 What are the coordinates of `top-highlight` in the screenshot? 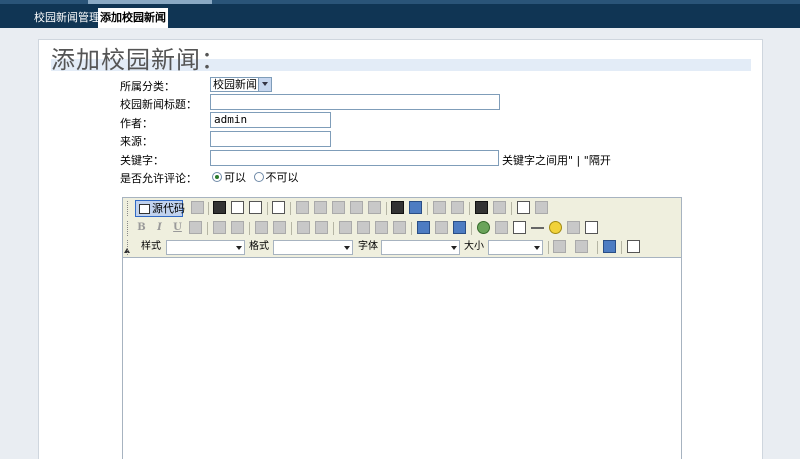 It's located at (150, 2).